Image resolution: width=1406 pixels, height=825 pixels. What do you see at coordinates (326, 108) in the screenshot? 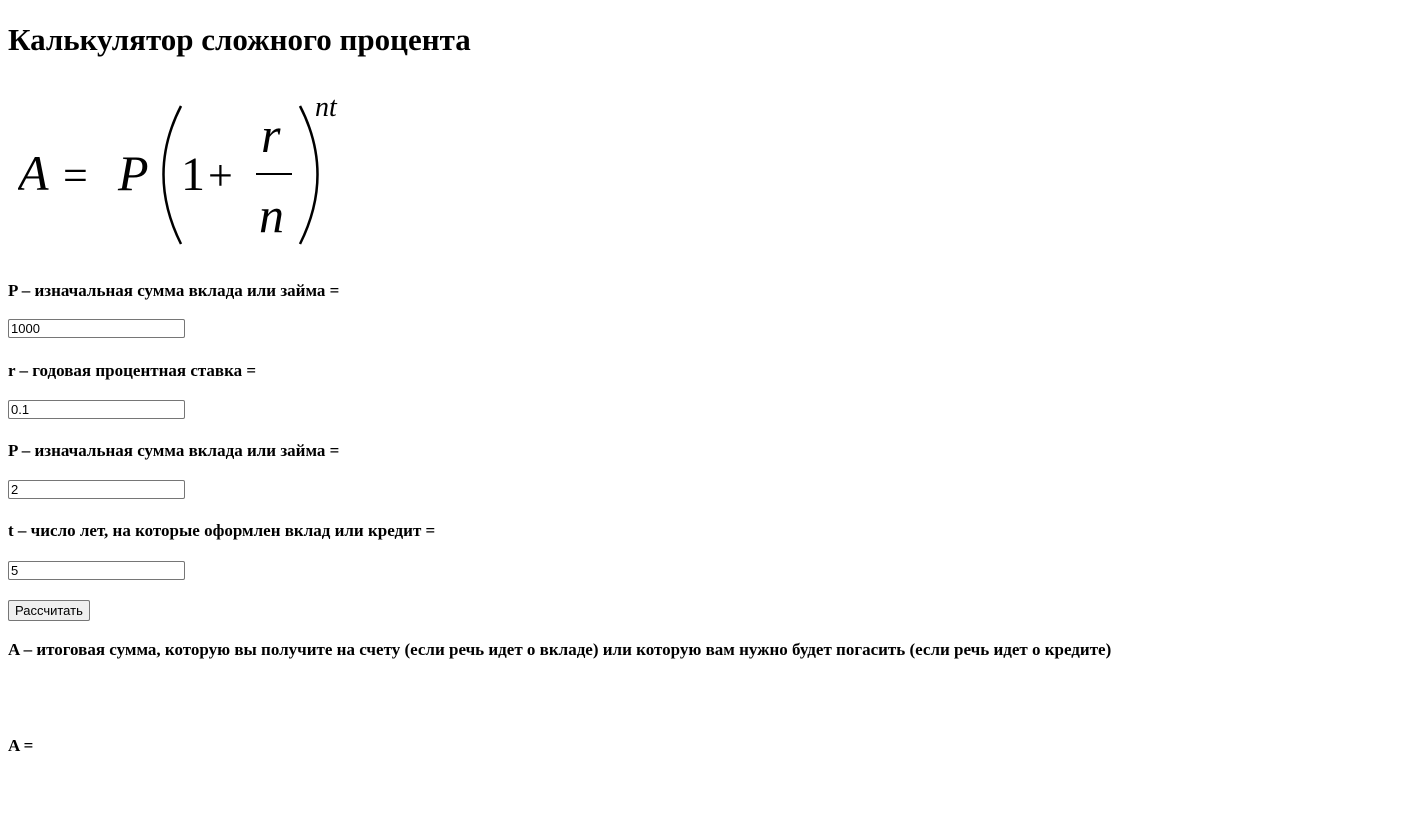
I see `formula-exponent: nt` at bounding box center [326, 108].